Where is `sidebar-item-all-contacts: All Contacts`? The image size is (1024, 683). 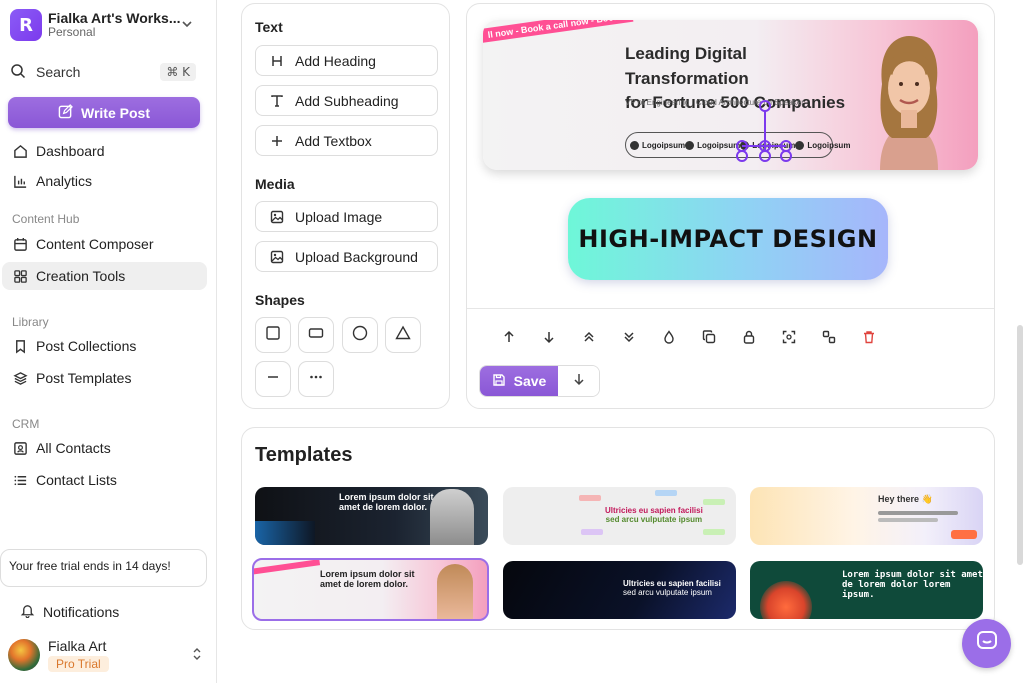 sidebar-item-all-contacts: All Contacts is located at coordinates (104, 448).